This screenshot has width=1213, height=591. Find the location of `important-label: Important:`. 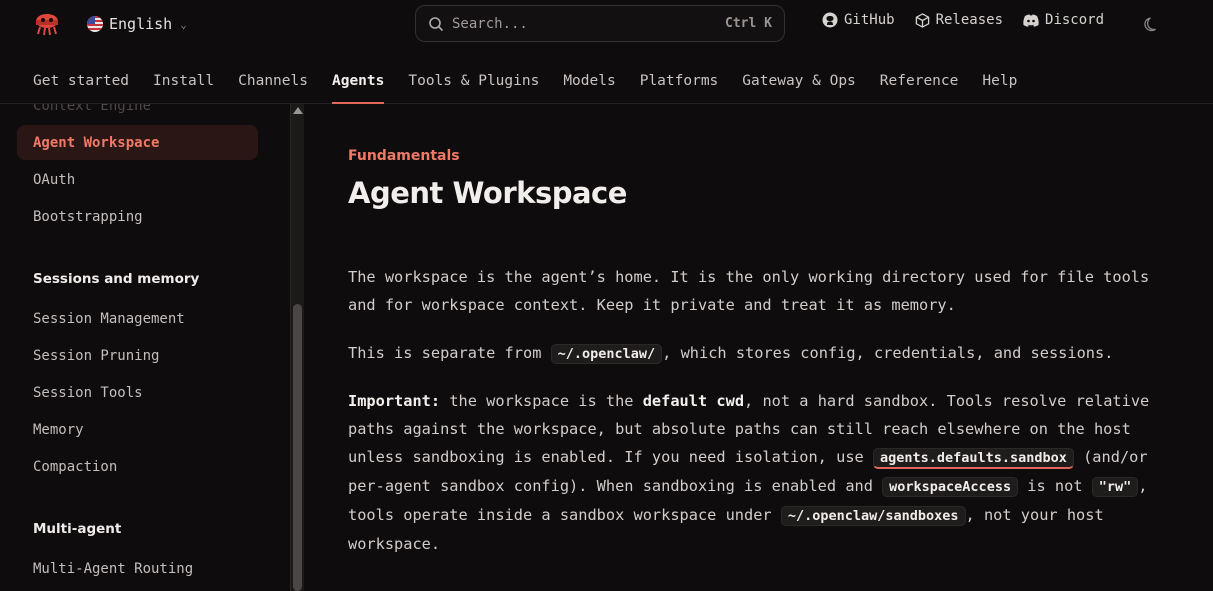

important-label: Important: is located at coordinates (394, 401).